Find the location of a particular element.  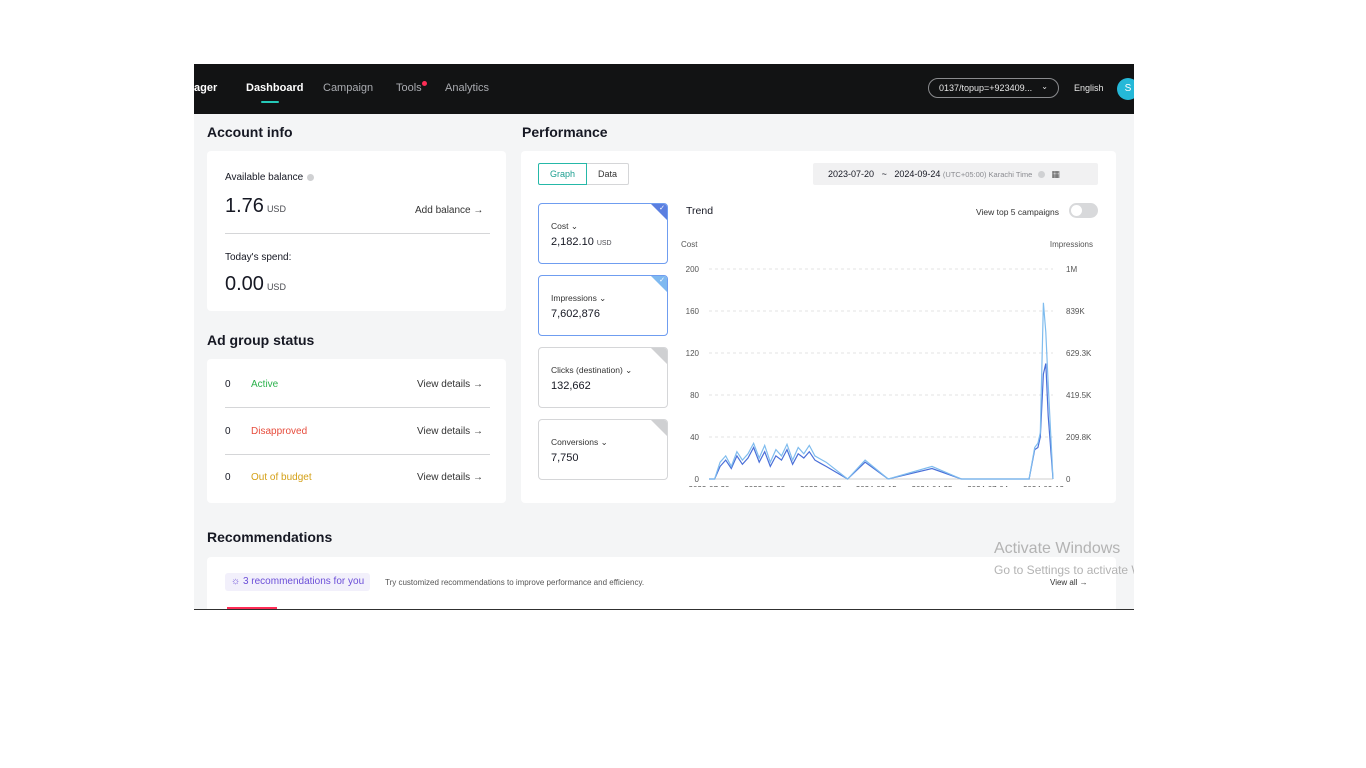

timezone-label: (UTC+05:00) Karachi Time is located at coordinates (987, 174).